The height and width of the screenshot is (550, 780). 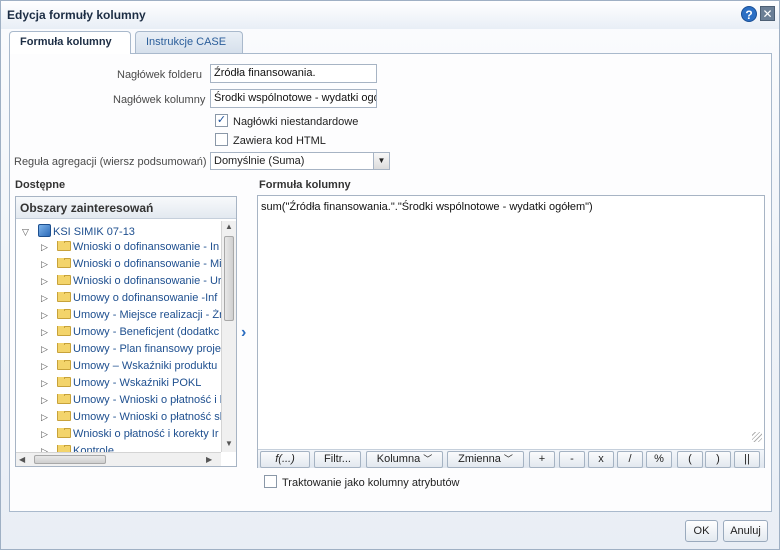 What do you see at coordinates (305, 185) in the screenshot?
I see `formula-heading: Formuła kolumny` at bounding box center [305, 185].